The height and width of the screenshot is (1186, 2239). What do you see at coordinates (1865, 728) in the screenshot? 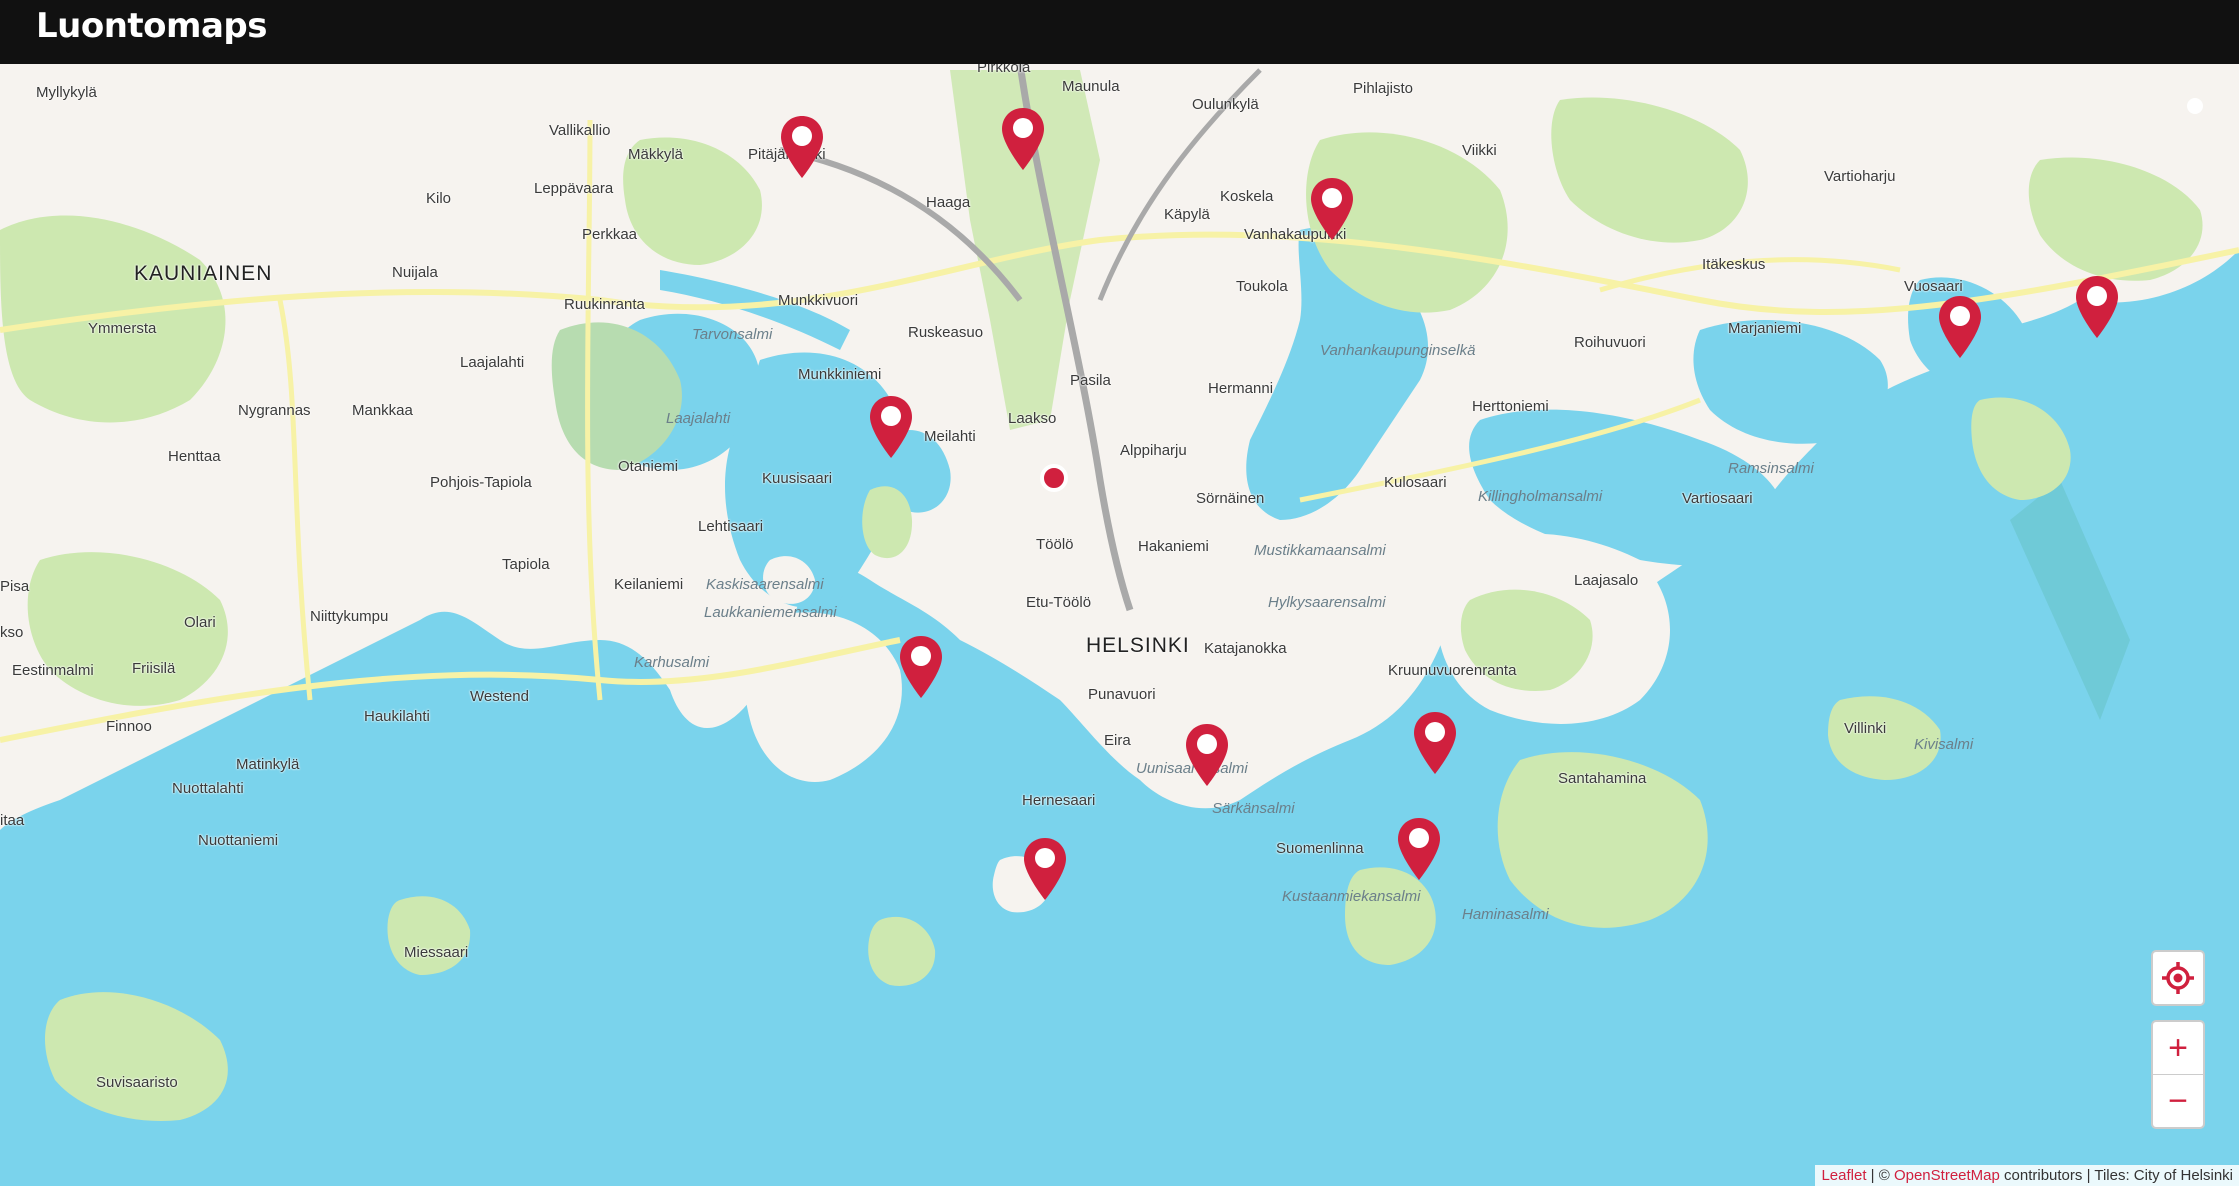
I see `label-villinki: Villinki` at bounding box center [1865, 728].